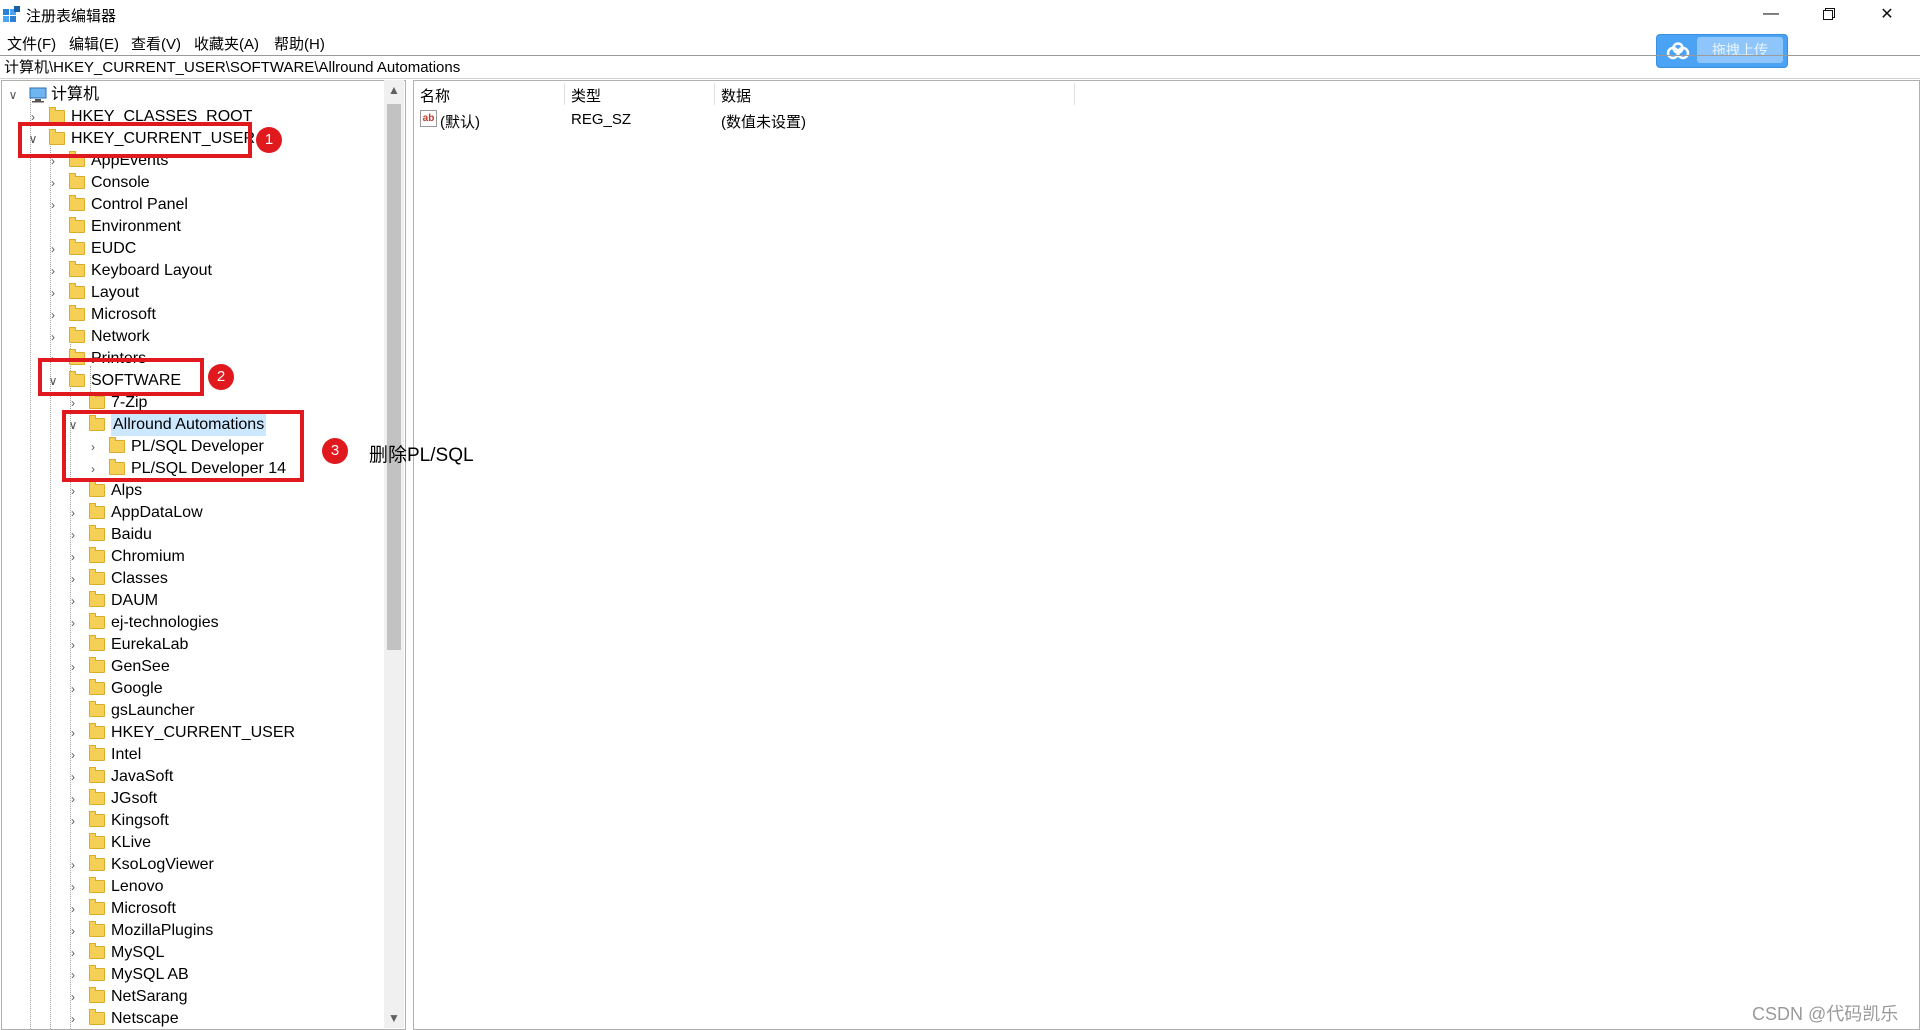  Describe the element at coordinates (127, 490) in the screenshot. I see `tree-item-label: Alps` at that location.